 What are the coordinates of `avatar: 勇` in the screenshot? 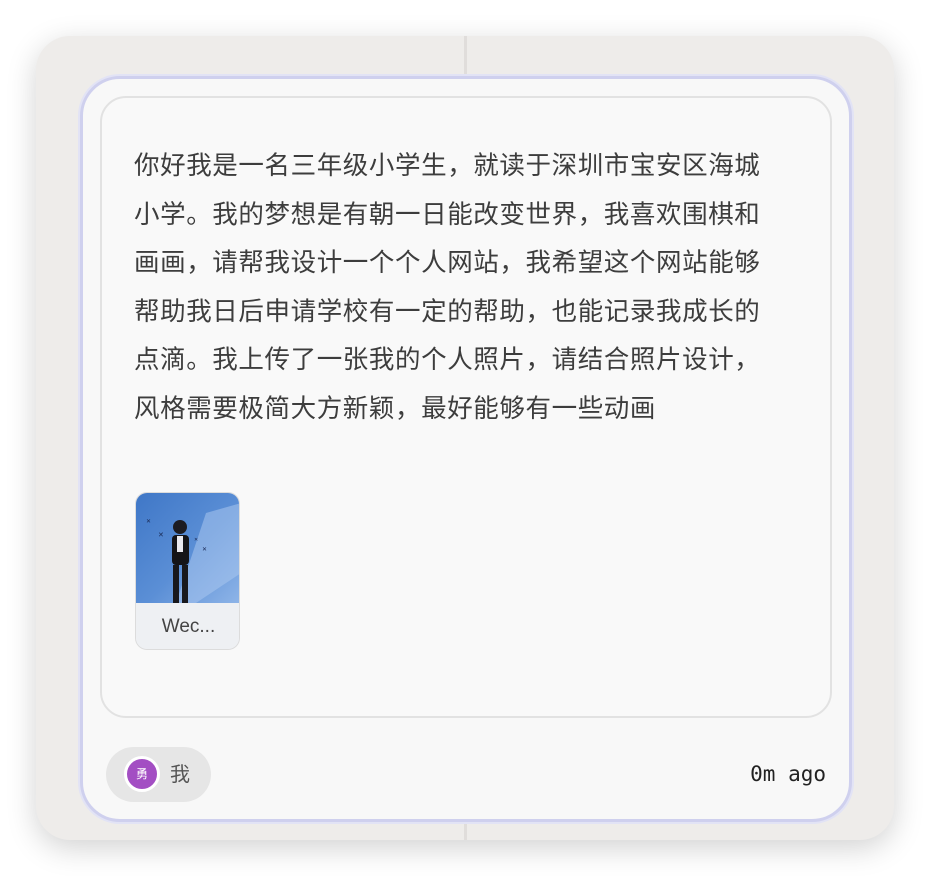 It's located at (142, 774).